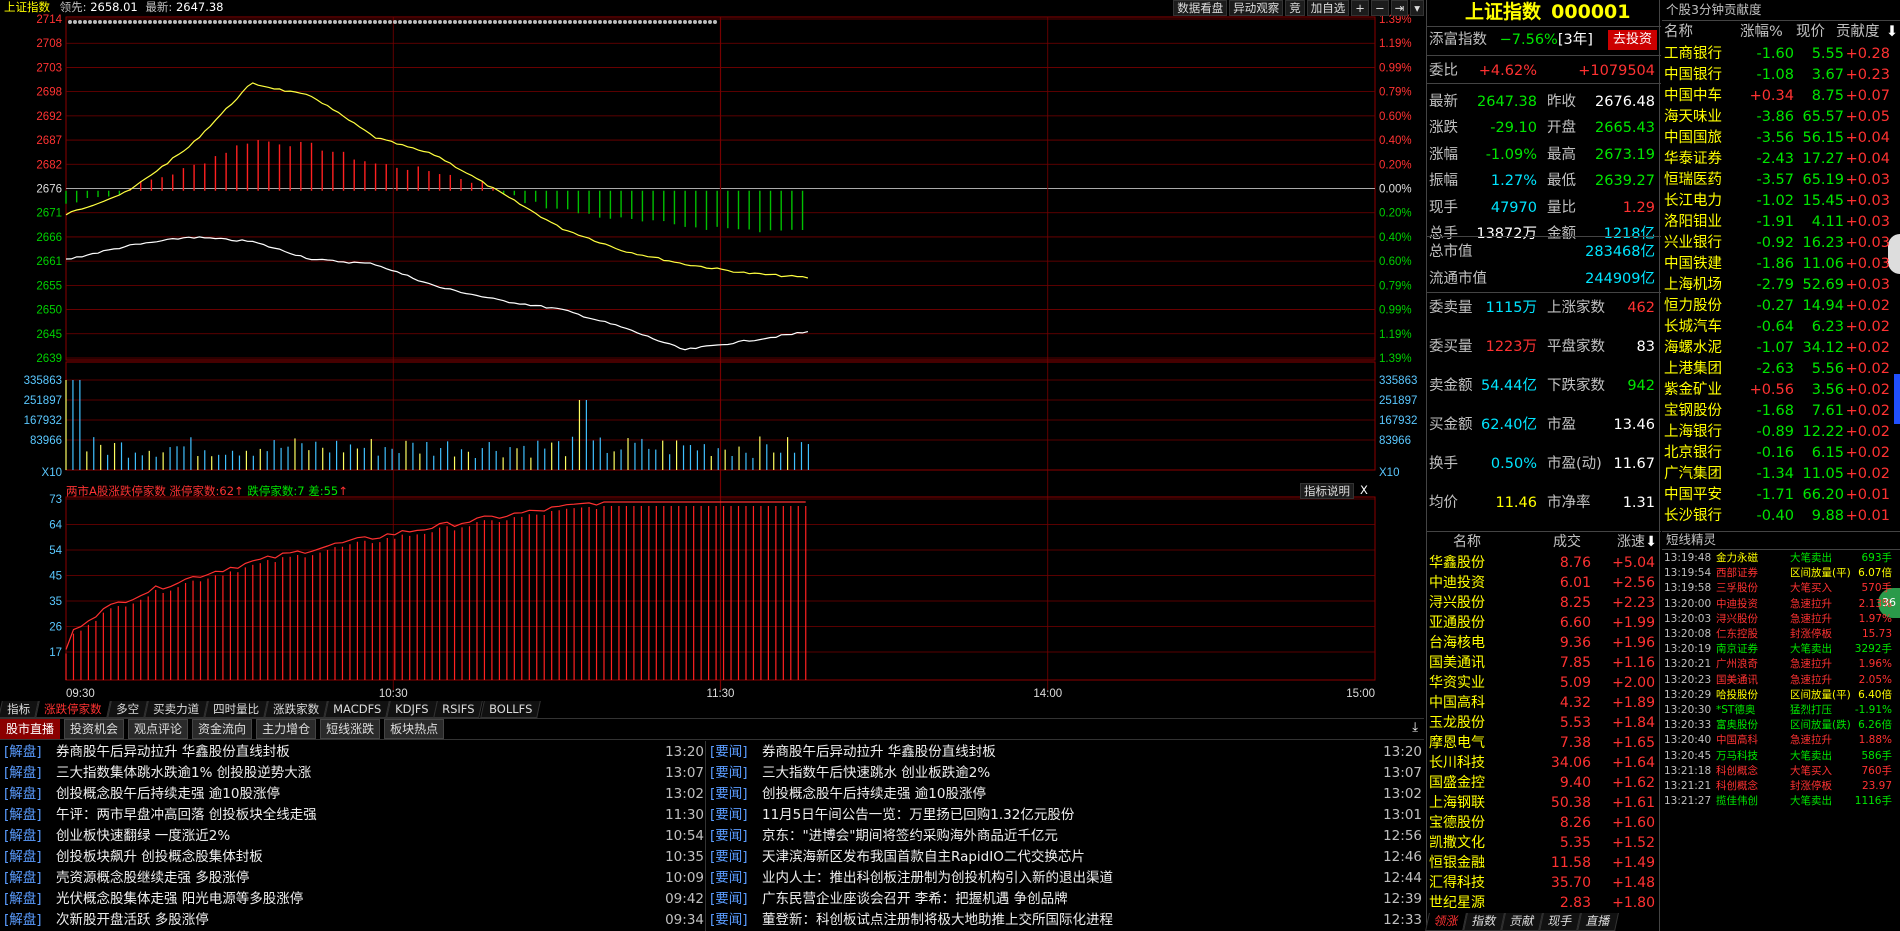 The width and height of the screenshot is (1900, 931). What do you see at coordinates (1737, 680) in the screenshot?
I see `elves-stock: 国美通讯` at bounding box center [1737, 680].